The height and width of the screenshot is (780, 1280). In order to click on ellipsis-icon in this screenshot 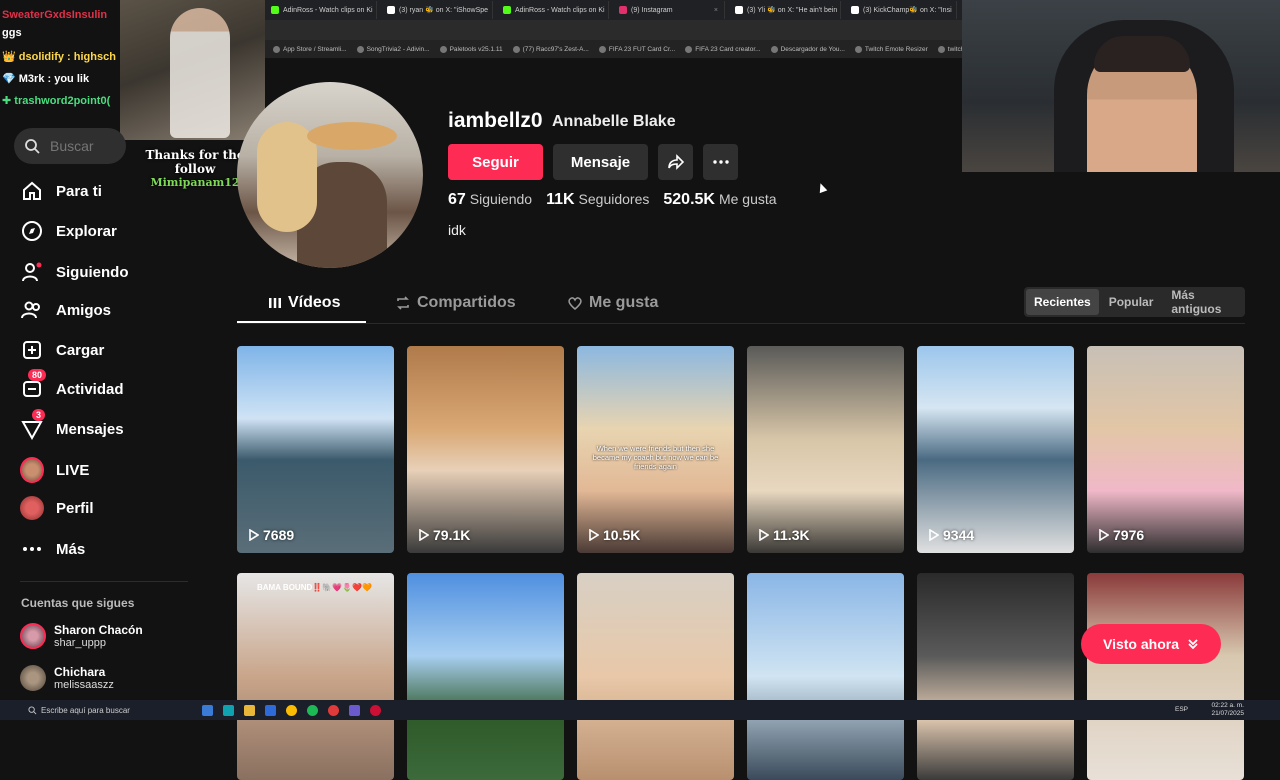, I will do `click(721, 162)`.